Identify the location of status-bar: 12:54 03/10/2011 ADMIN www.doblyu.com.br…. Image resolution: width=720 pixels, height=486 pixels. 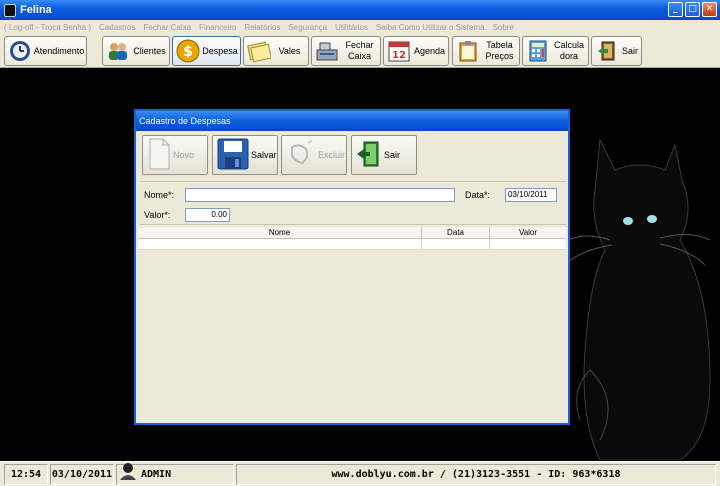
(360, 473).